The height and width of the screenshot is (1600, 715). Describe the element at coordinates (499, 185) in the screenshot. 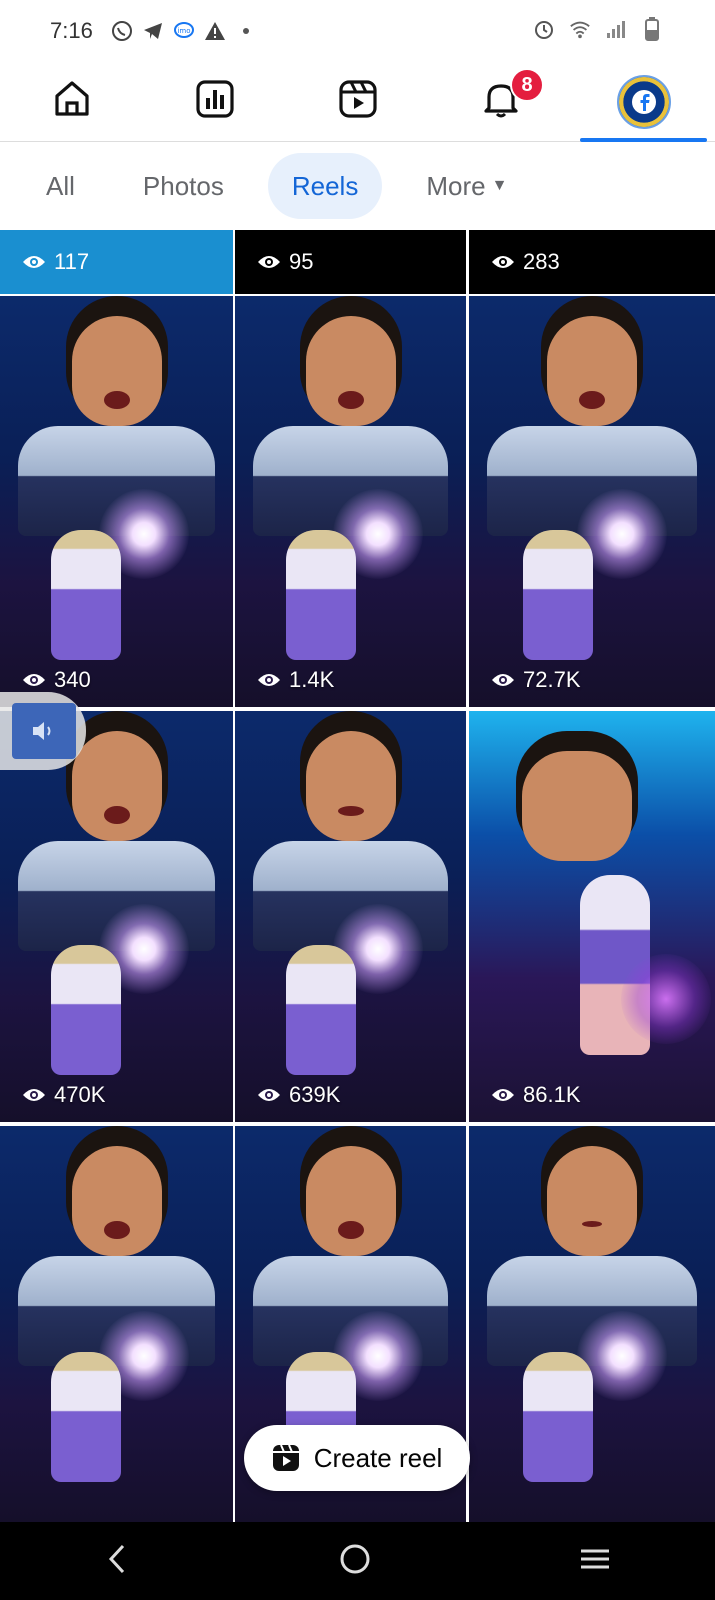

I see `caret-down-icon: ▼` at that location.